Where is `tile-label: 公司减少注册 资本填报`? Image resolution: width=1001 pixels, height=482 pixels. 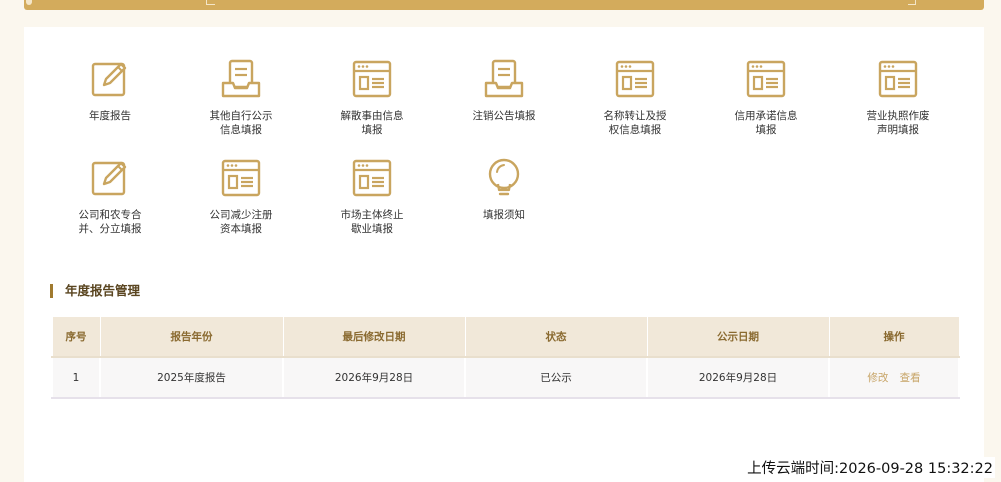
tile-label: 公司减少注册 资本填报 is located at coordinates (241, 222).